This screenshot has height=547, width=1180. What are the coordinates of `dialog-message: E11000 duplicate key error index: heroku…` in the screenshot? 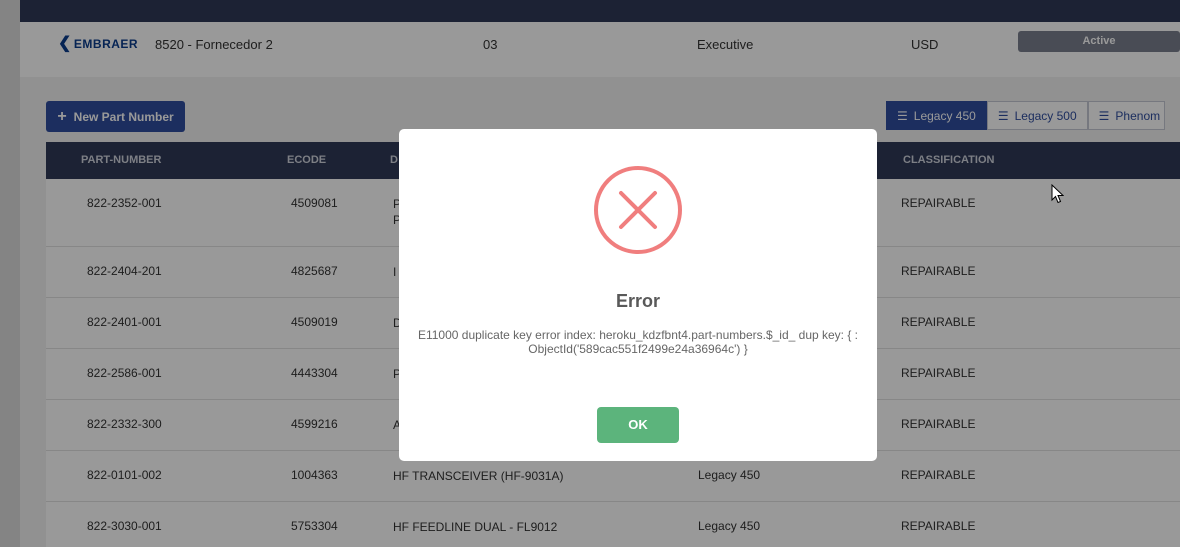 It's located at (638, 342).